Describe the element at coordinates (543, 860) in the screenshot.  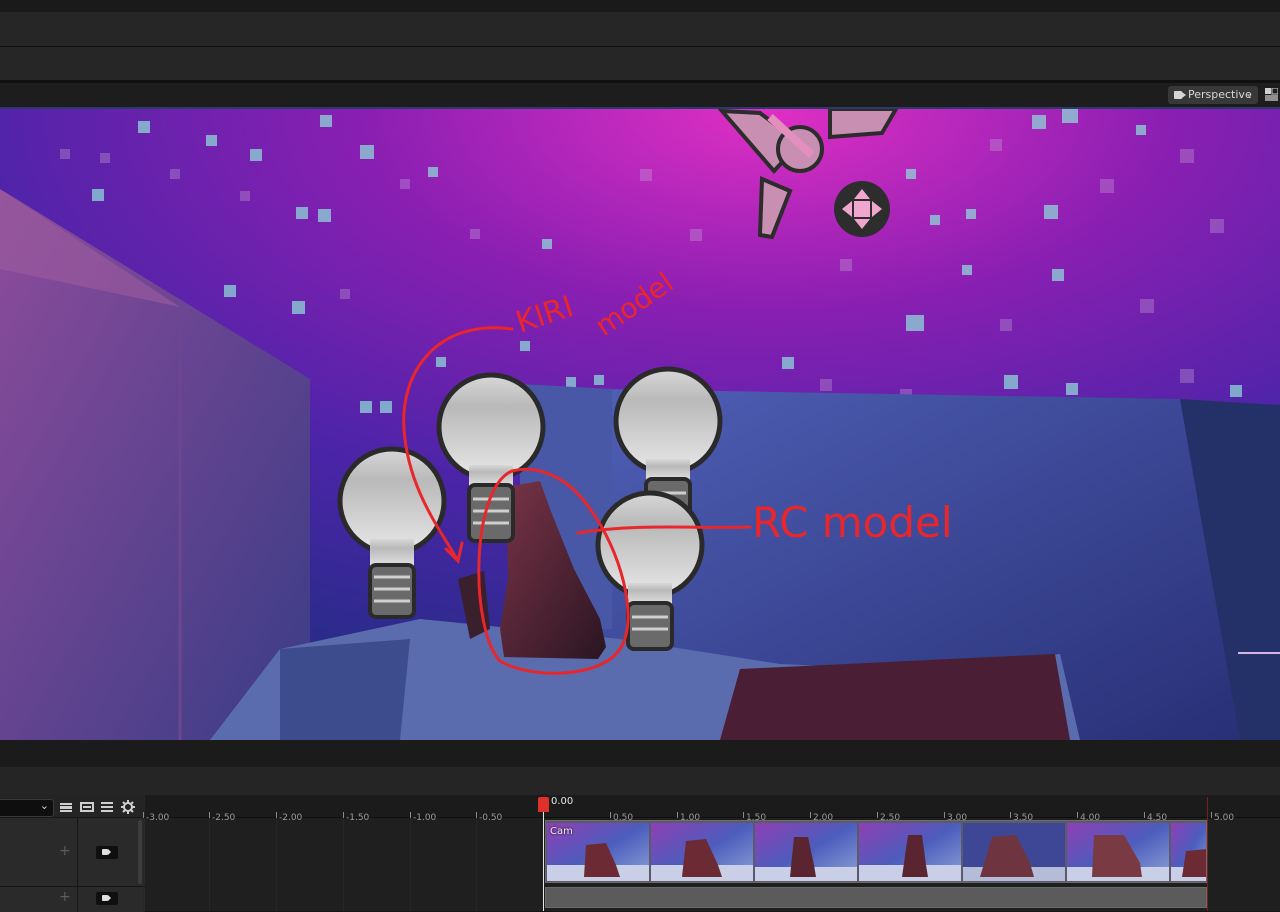
I see `playhead-line` at that location.